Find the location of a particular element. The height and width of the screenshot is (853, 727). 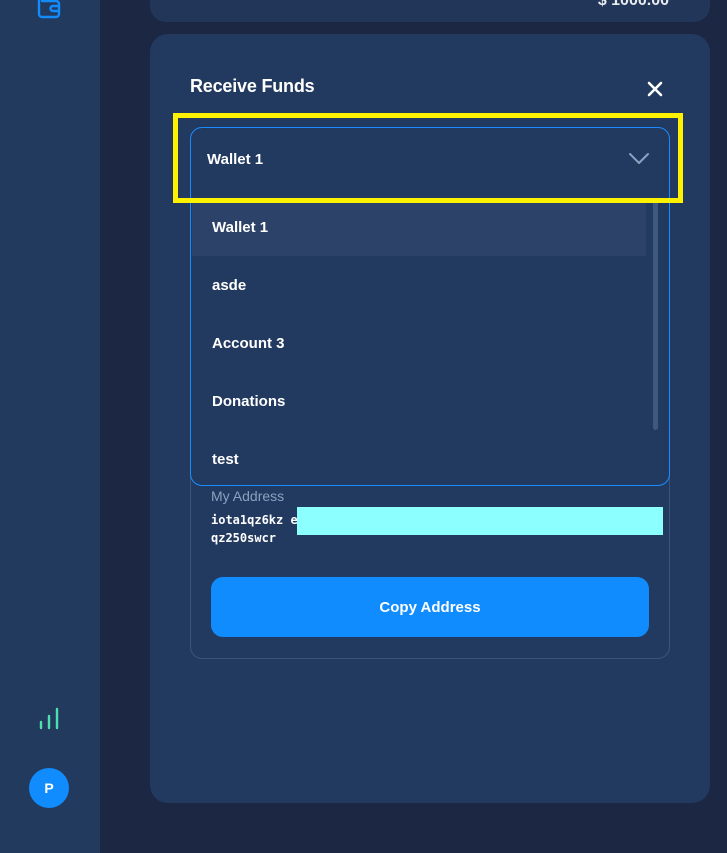

avatar: P is located at coordinates (49, 788).